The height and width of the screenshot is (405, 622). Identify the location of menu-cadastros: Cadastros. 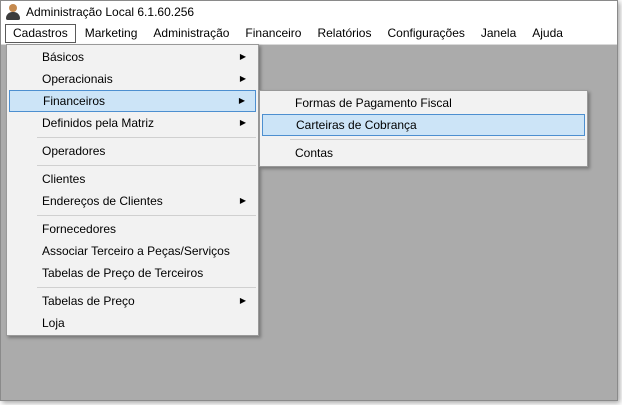
(40, 33).